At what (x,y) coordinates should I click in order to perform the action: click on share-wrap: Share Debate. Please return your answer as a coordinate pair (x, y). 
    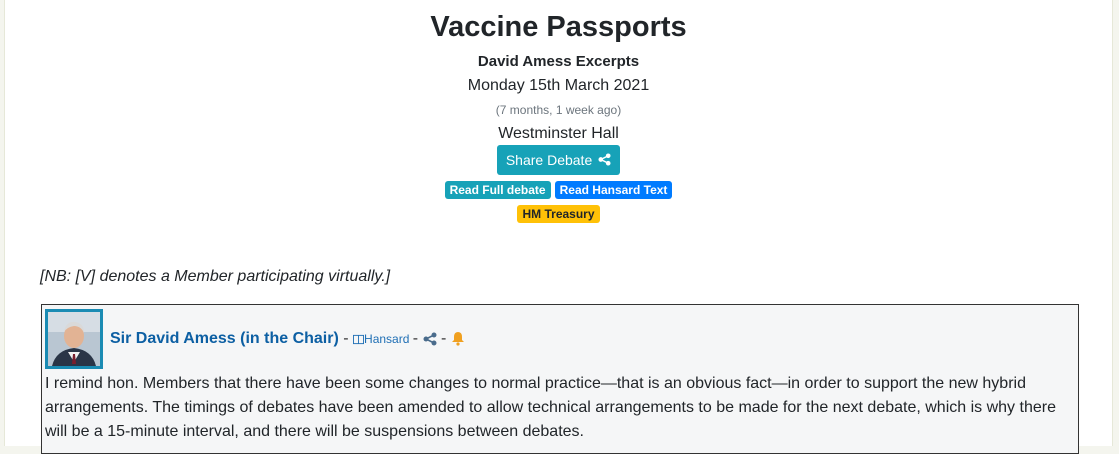
    Looking at the image, I should click on (558, 160).